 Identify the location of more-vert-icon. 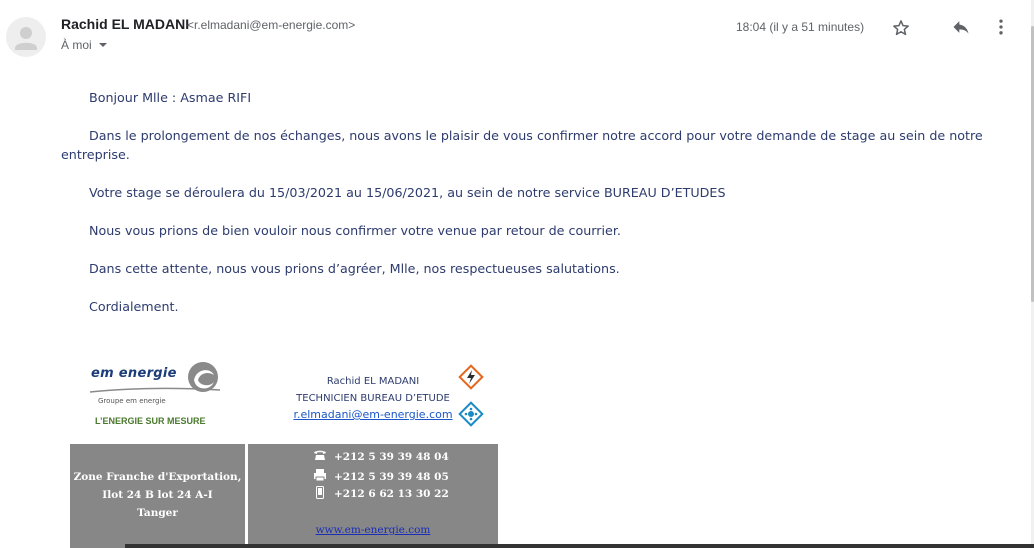
(1001, 27).